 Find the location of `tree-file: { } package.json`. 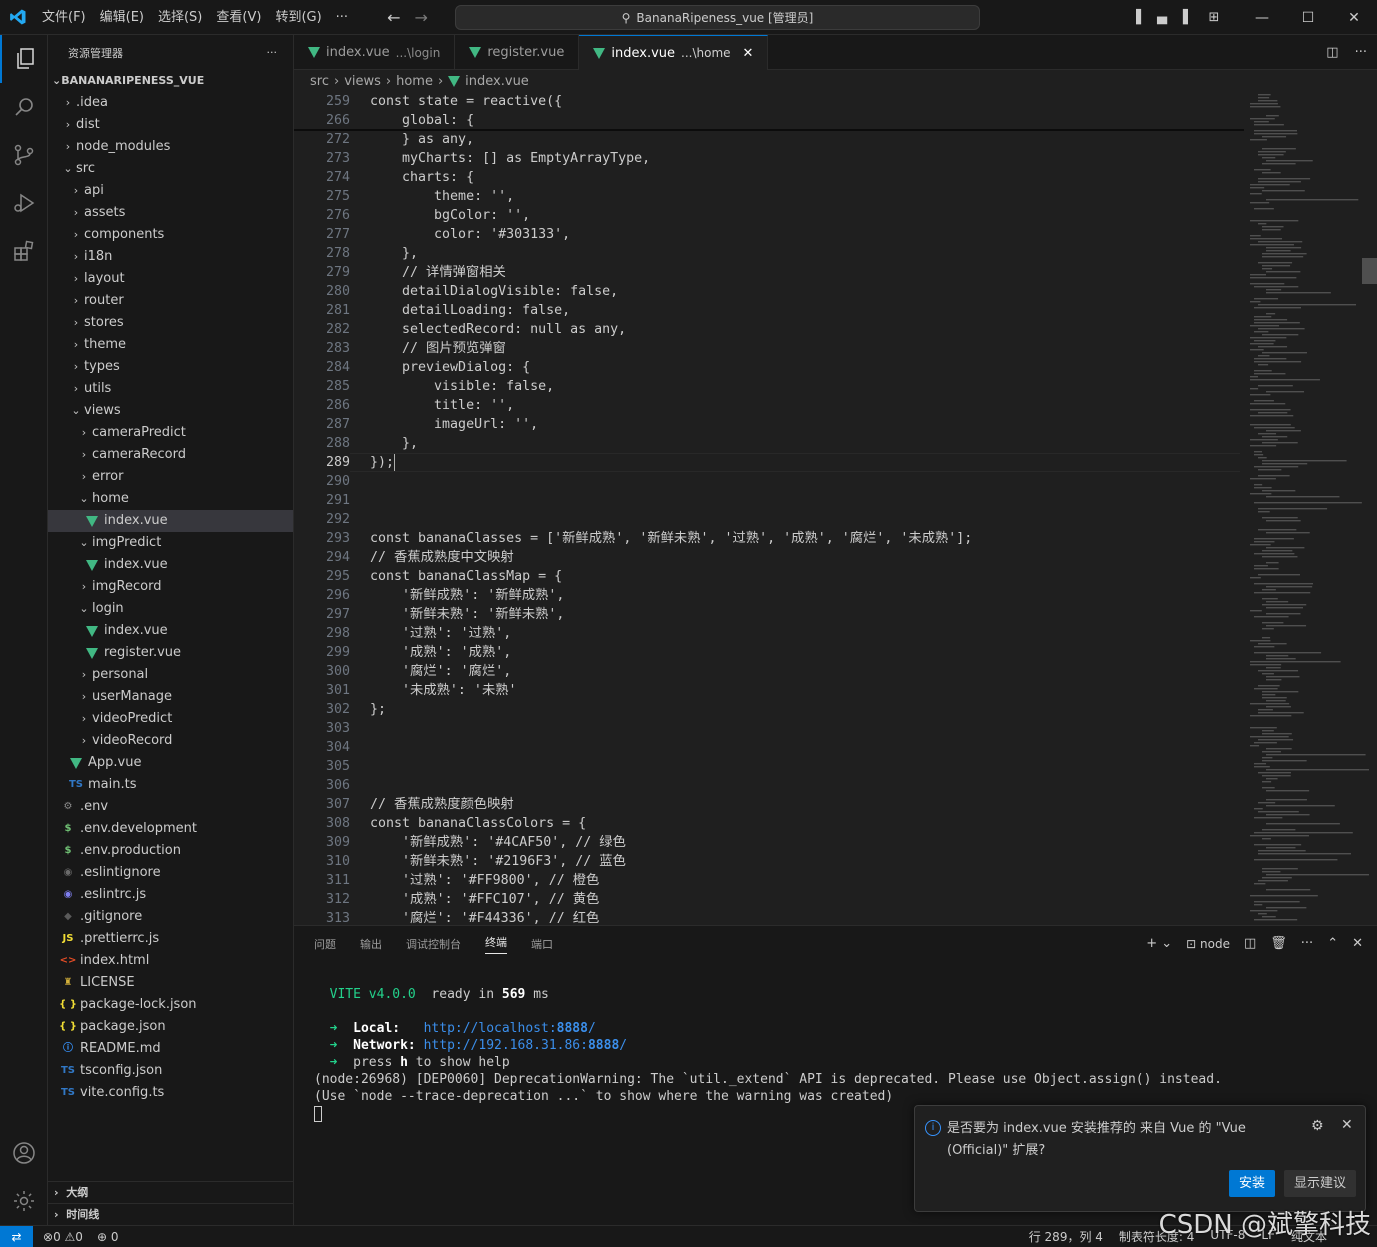

tree-file: { } package.json is located at coordinates (170, 1027).